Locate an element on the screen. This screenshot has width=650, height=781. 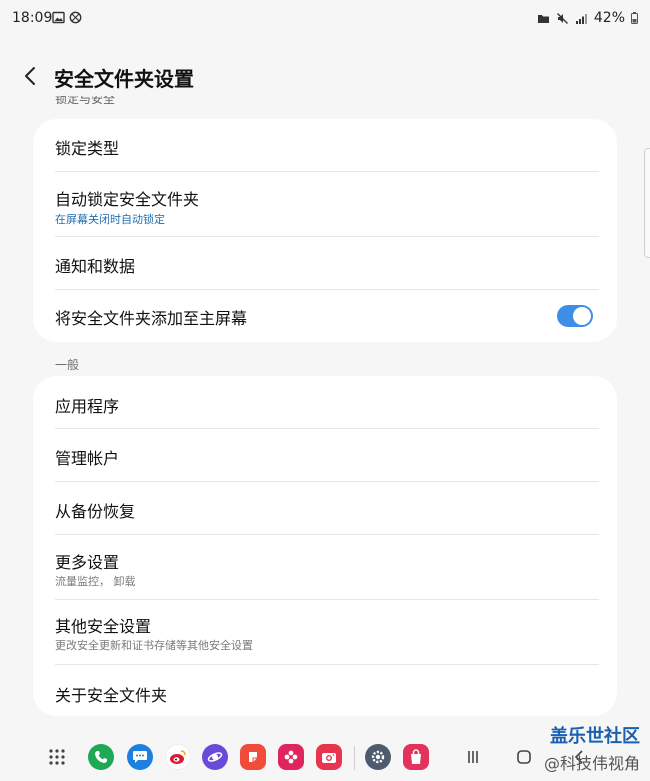
phone-icon is located at coordinates (101, 757).